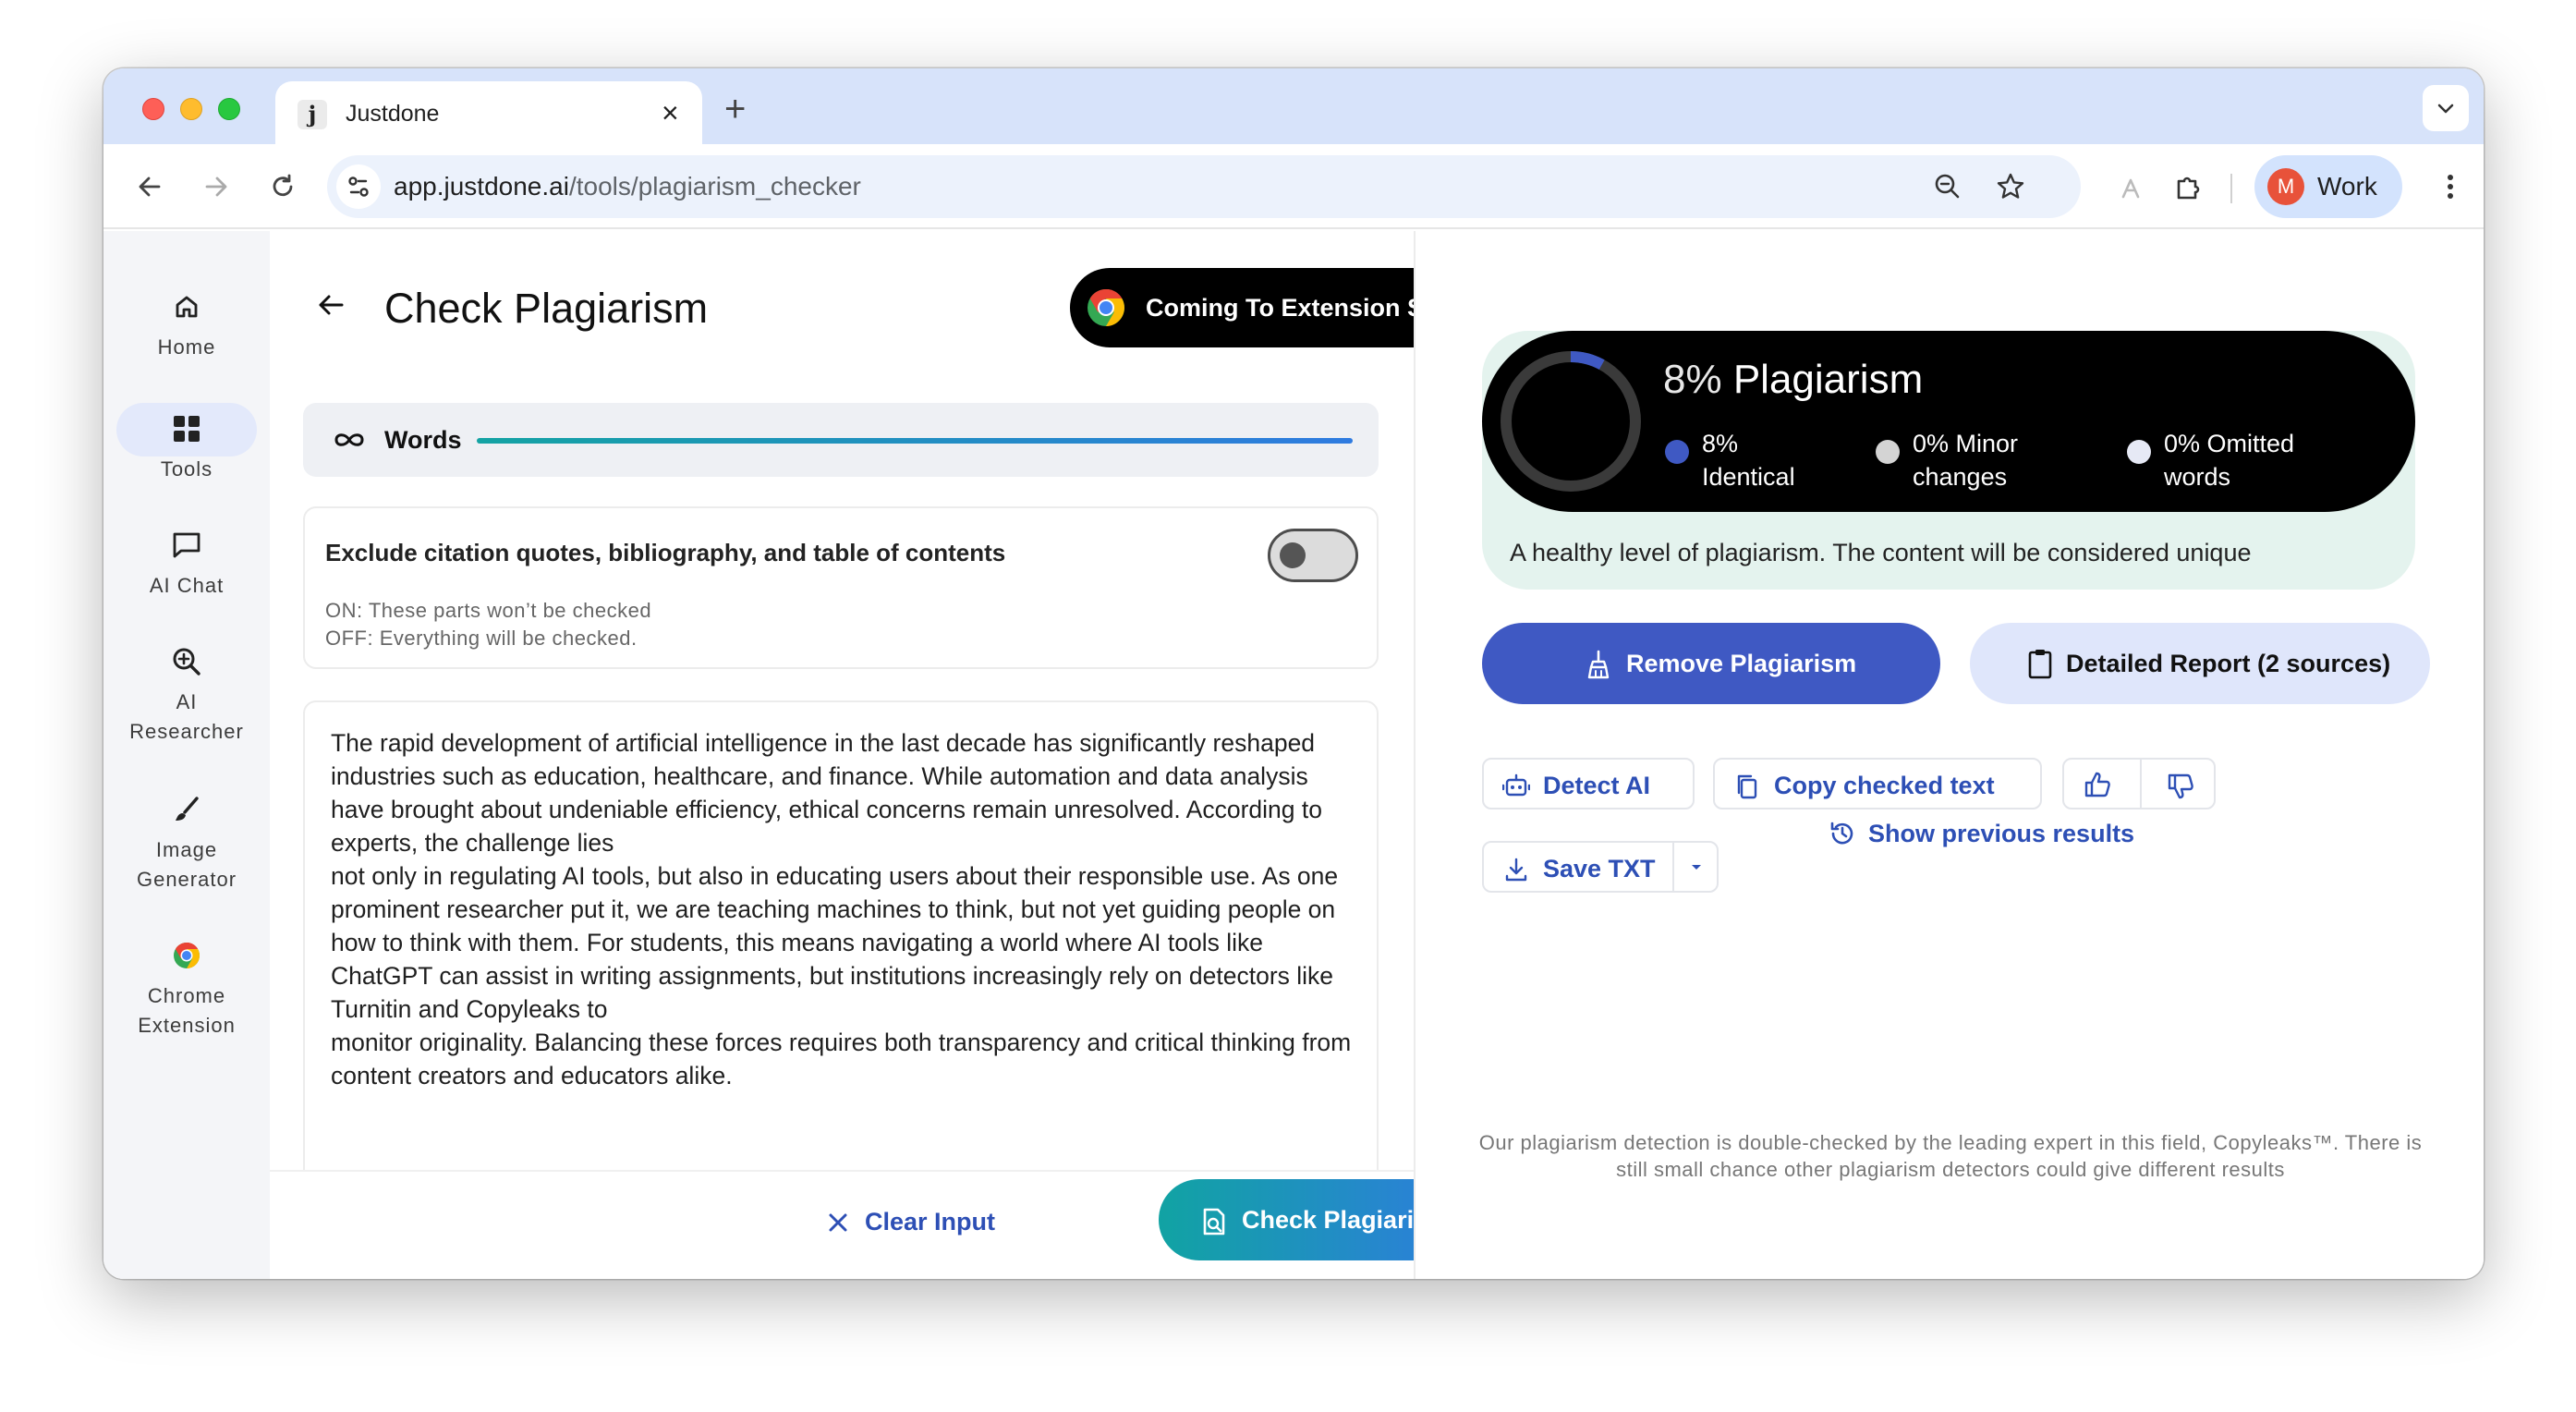 This screenshot has width=2576, height=1412. I want to click on caret-down-icon, so click(1696, 867).